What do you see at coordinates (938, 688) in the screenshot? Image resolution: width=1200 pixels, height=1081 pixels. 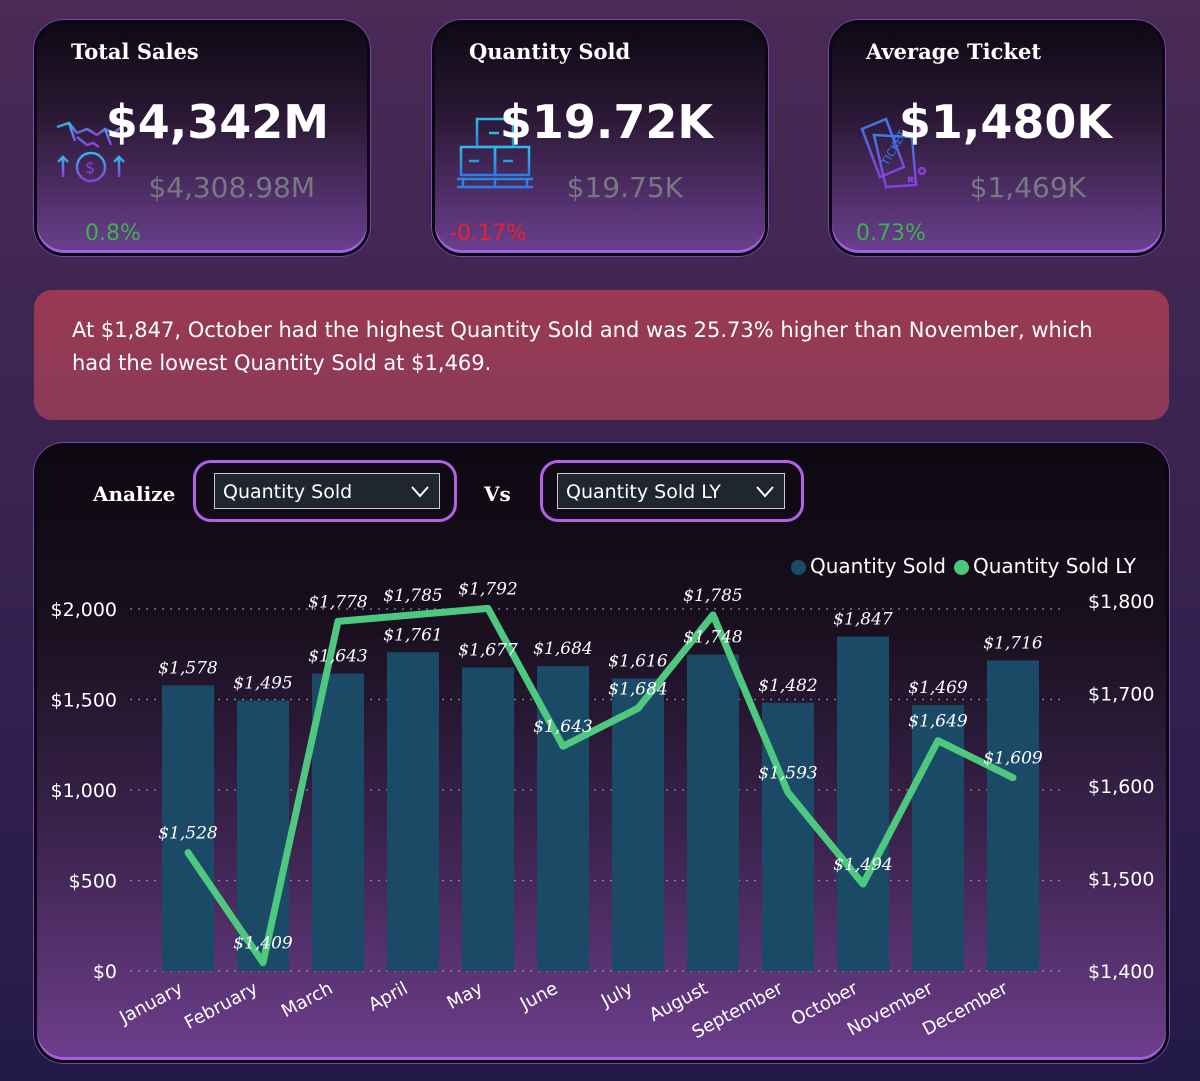 I see `bar-data-label: $1,469` at bounding box center [938, 688].